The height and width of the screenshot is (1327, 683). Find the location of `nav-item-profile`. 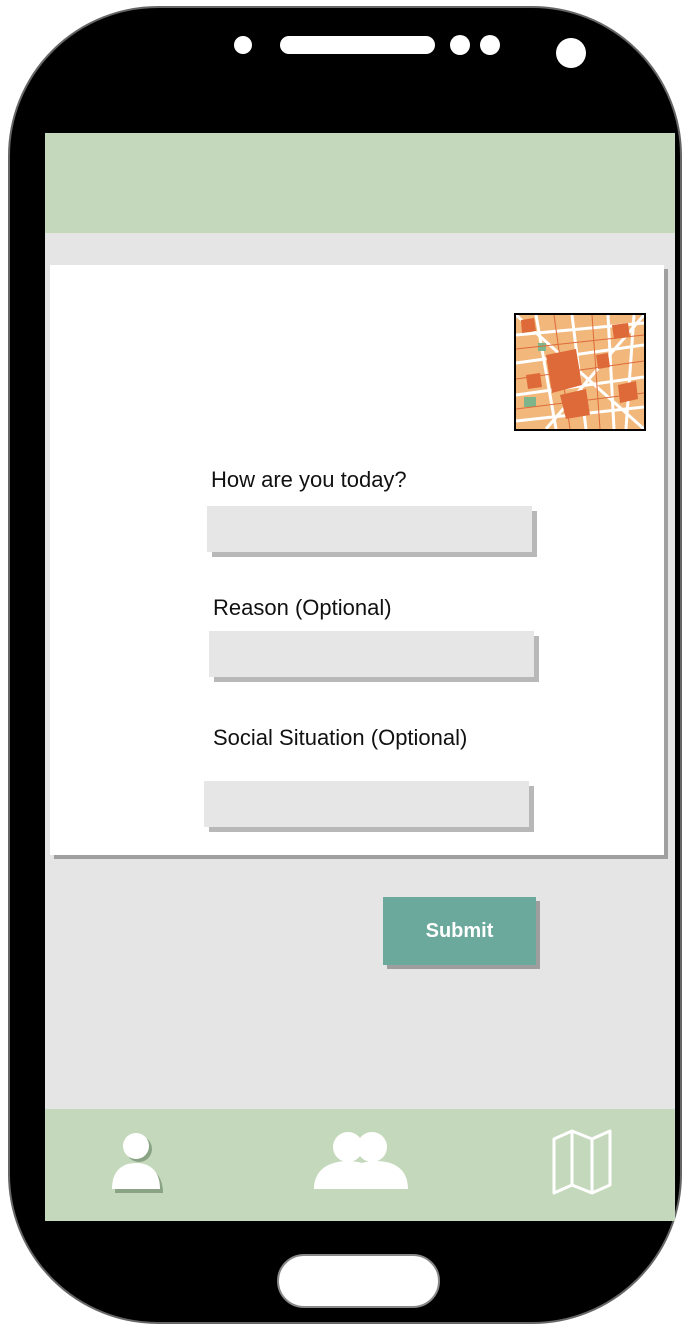

nav-item-profile is located at coordinates (139, 1162).